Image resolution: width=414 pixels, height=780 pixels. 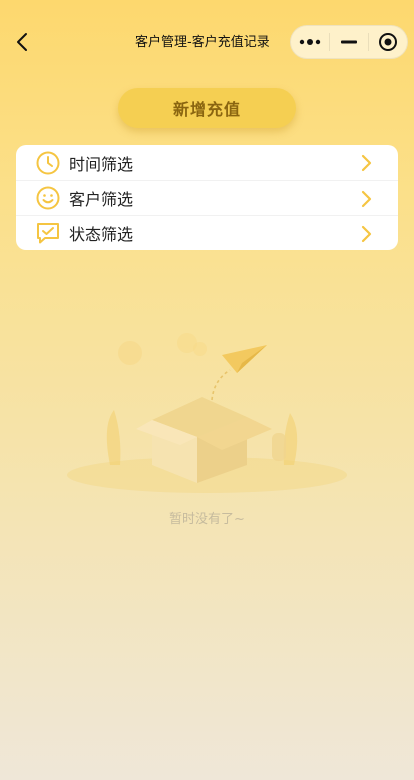 I want to click on minimize-button, so click(x=349, y=42).